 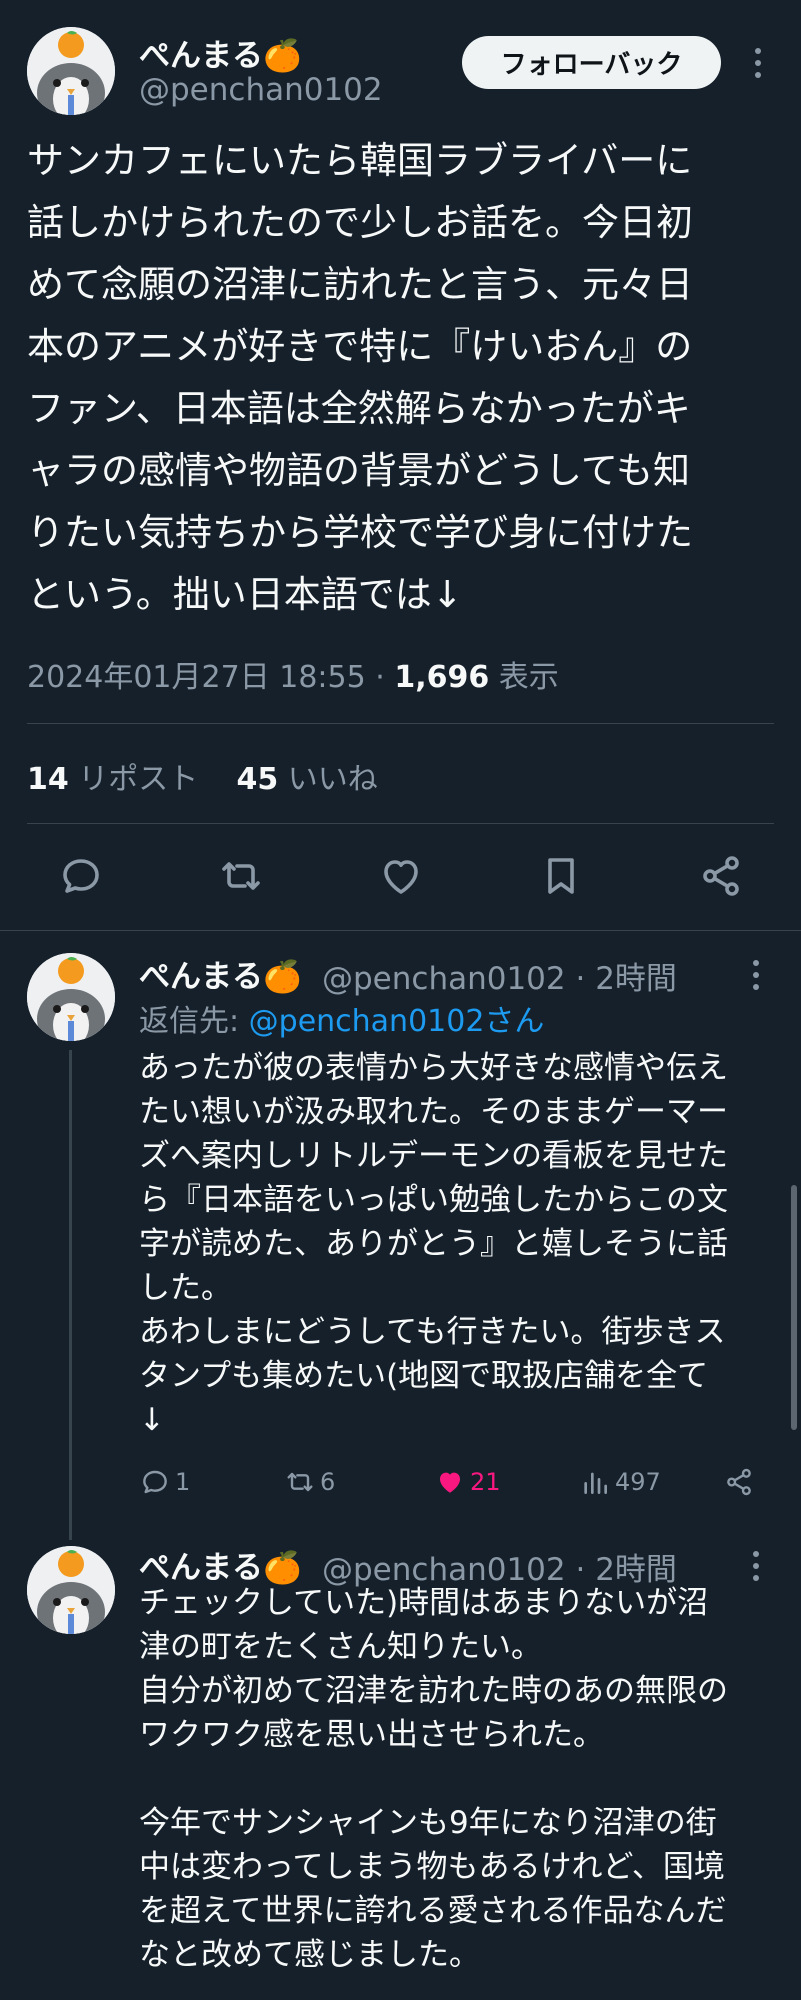 What do you see at coordinates (444, 979) in the screenshot?
I see `author-handle-text: @penchan0102` at bounding box center [444, 979].